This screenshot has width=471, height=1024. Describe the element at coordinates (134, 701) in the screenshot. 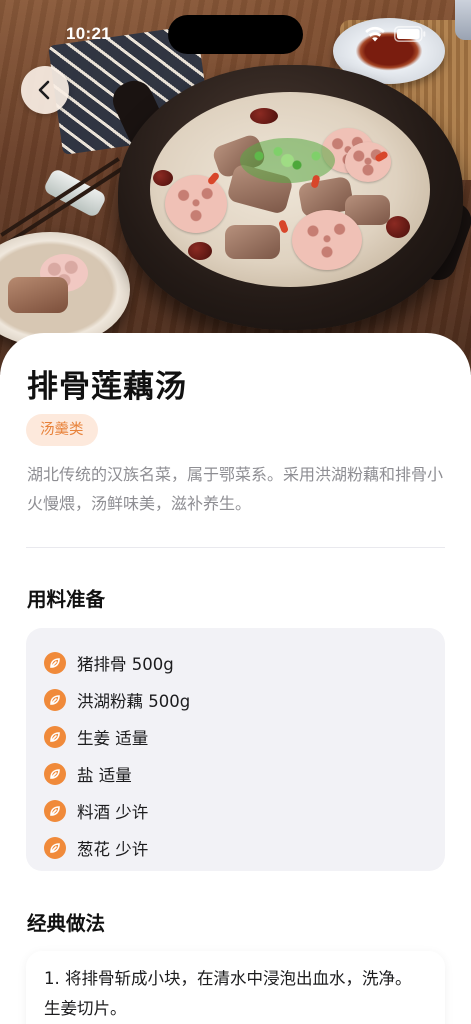

I see `ingredient-label: 洪湖粉藕 500g` at that location.